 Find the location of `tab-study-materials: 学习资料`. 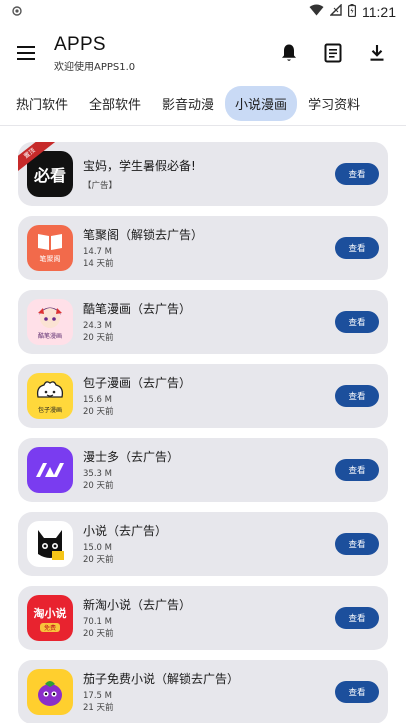

tab-study-materials: 学习资料 is located at coordinates (334, 103).